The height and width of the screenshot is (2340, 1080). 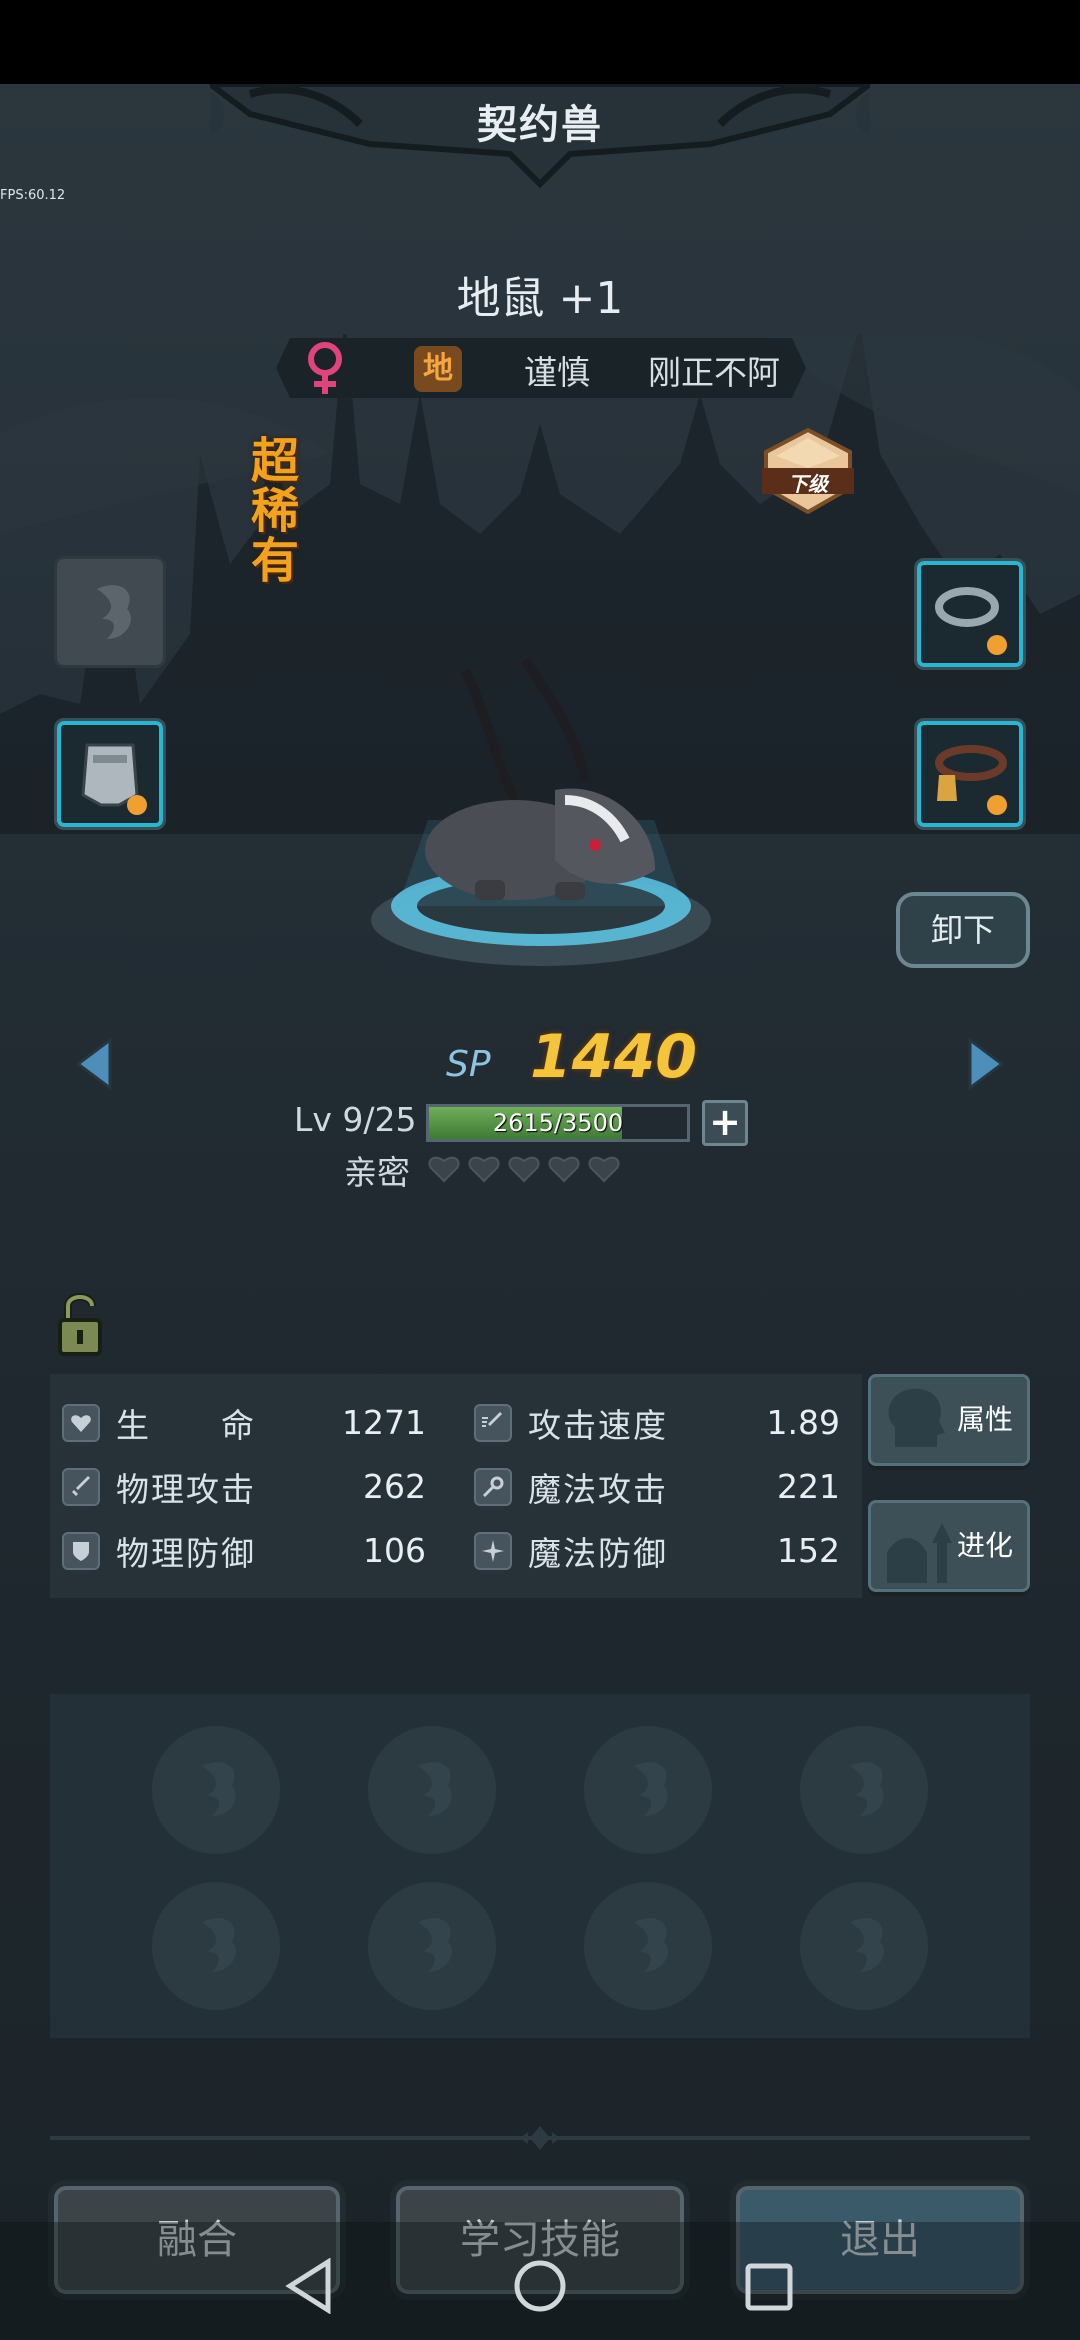 I want to click on stat-magic-def-value: 152, so click(x=808, y=1550).